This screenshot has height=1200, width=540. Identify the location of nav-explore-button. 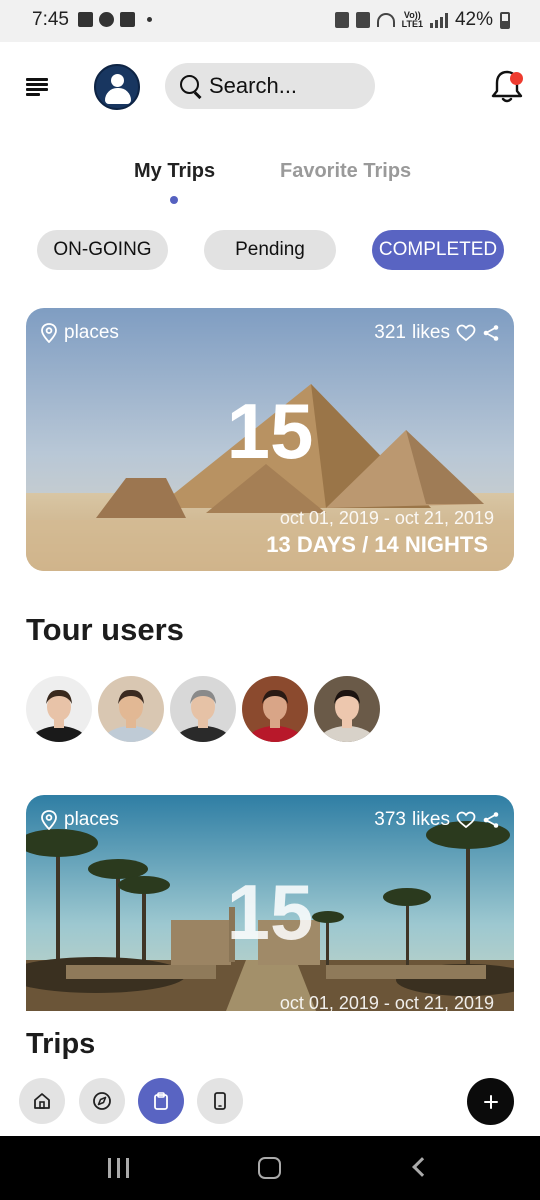
(102, 1101).